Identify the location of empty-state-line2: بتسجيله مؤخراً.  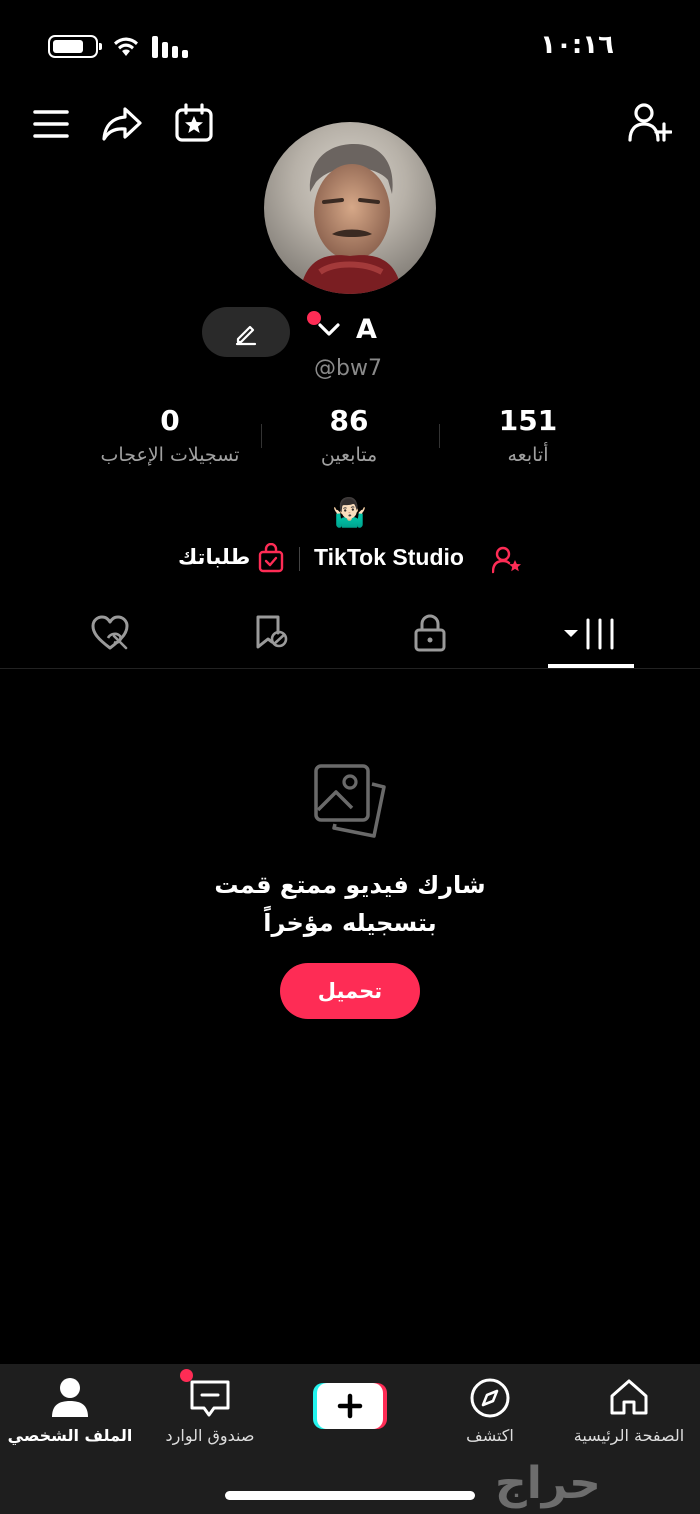
(350, 923).